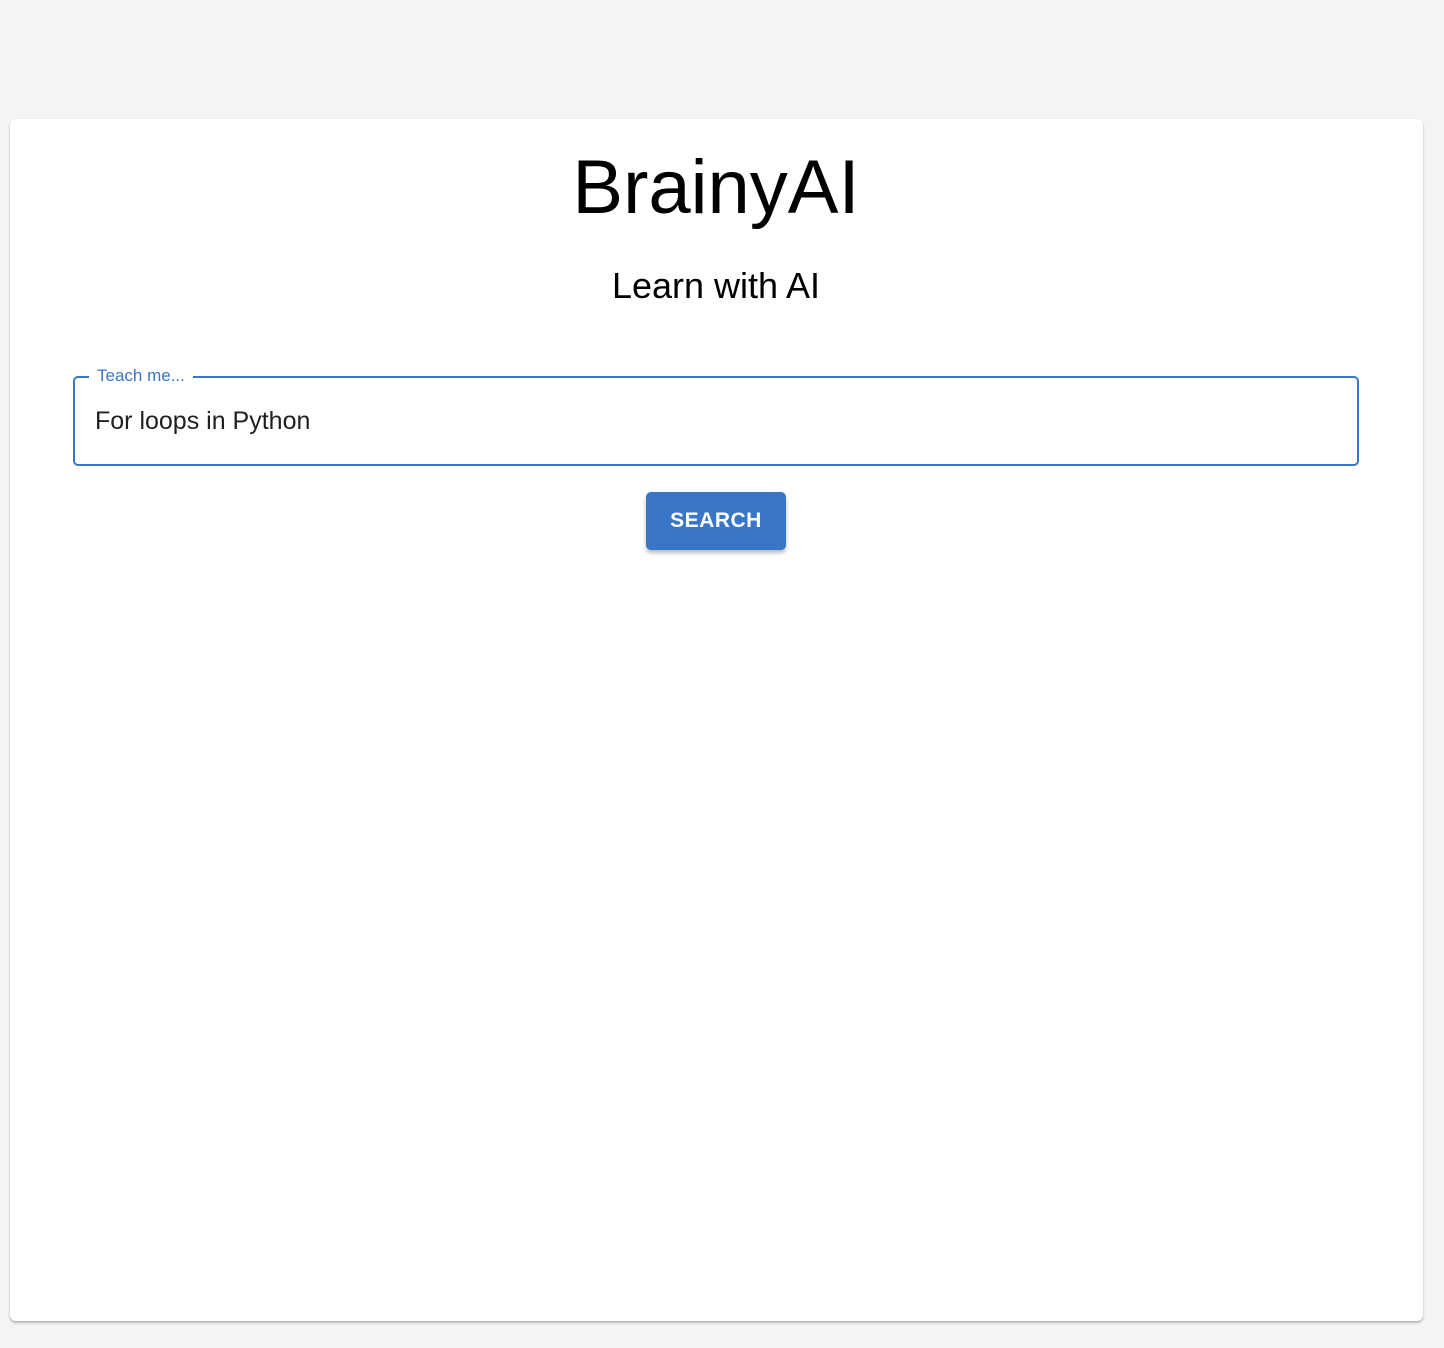 The width and height of the screenshot is (1444, 1348). Describe the element at coordinates (716, 187) in the screenshot. I see `app-title: BrainyAI` at that location.